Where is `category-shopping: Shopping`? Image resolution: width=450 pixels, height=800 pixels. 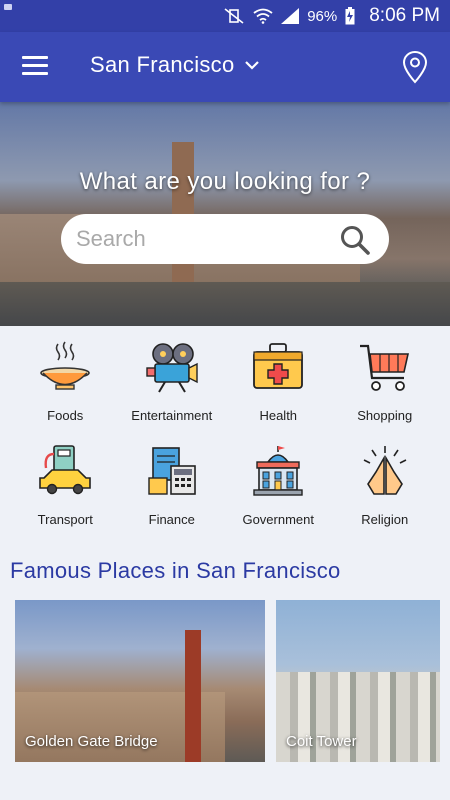
category-shopping: Shopping is located at coordinates (385, 382).